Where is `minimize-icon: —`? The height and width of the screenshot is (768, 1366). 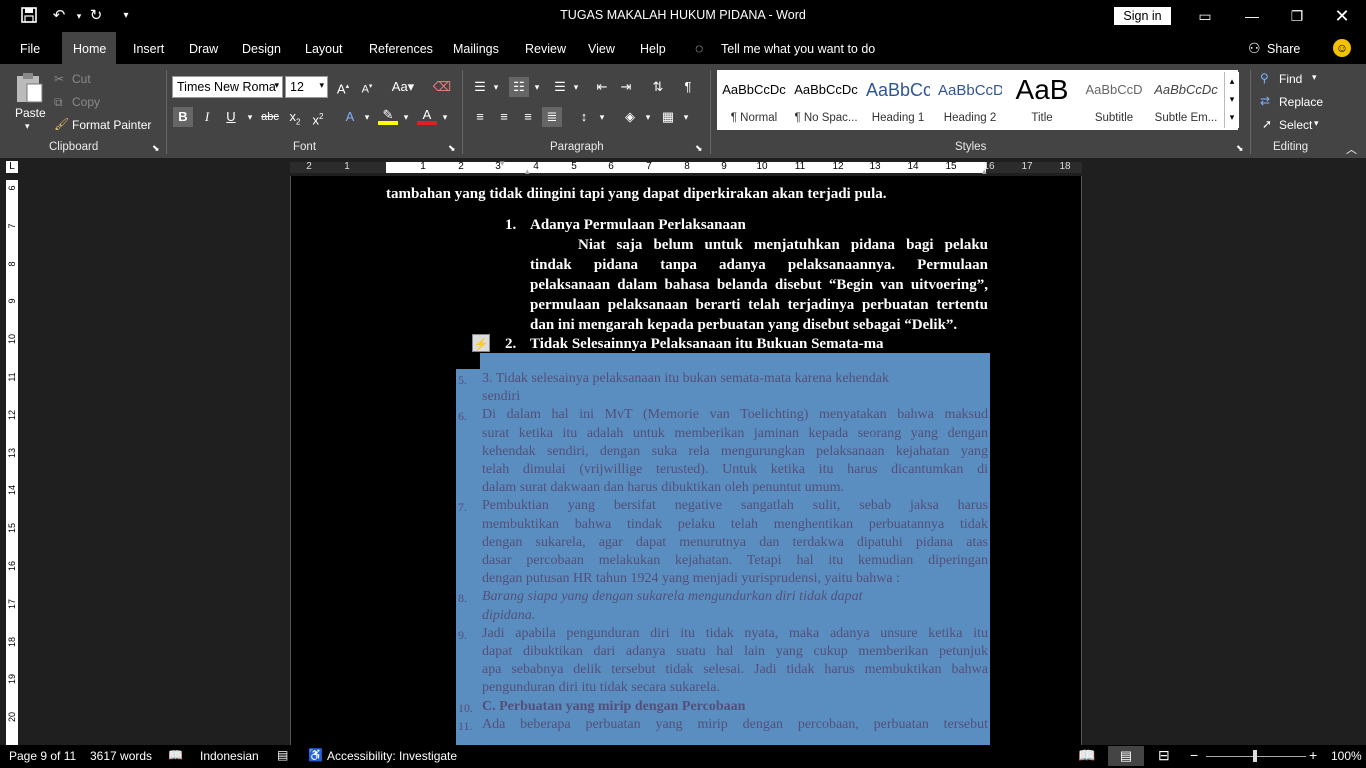 minimize-icon: — is located at coordinates (1252, 16).